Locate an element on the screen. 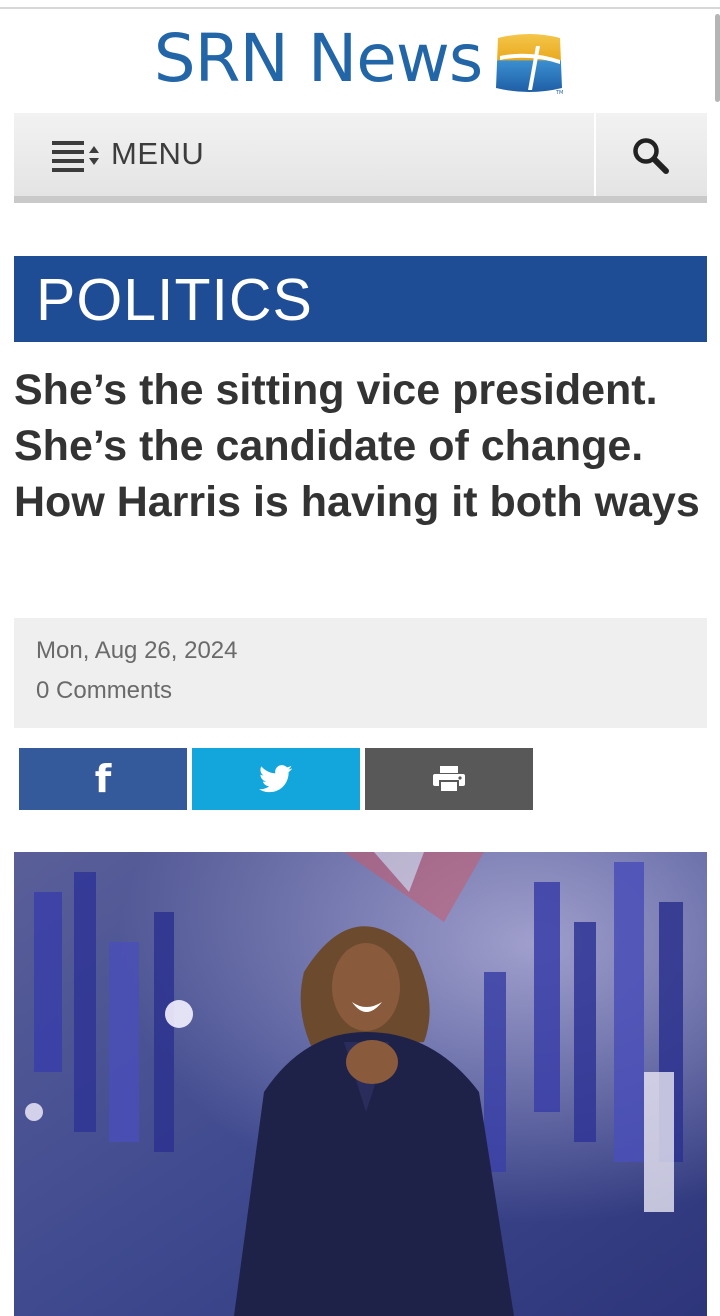  facebook-share-button: f is located at coordinates (103, 779).